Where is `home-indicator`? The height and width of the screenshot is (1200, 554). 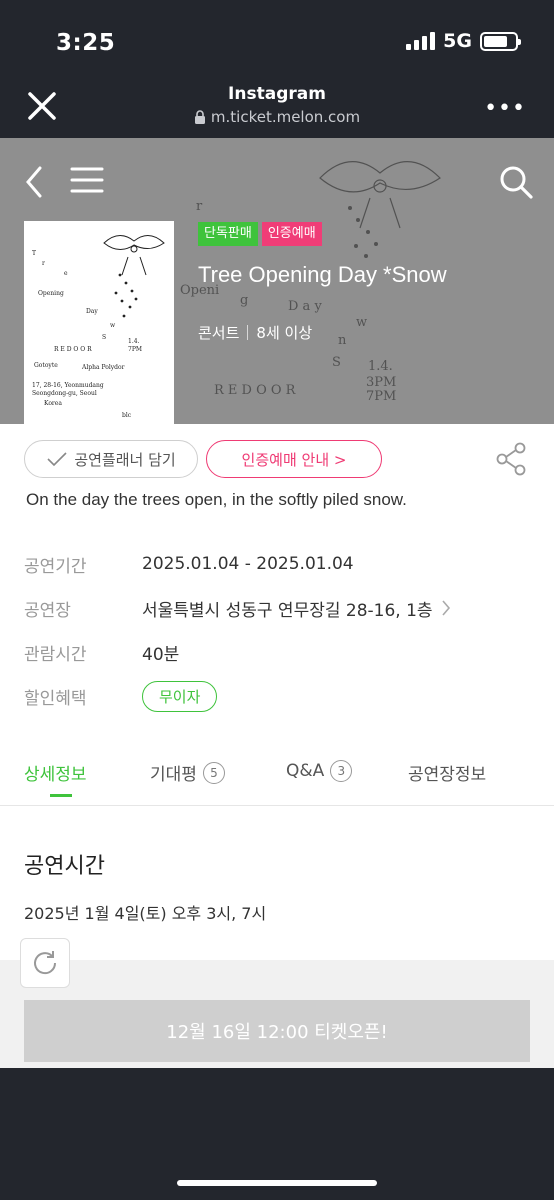
home-indicator is located at coordinates (277, 1183).